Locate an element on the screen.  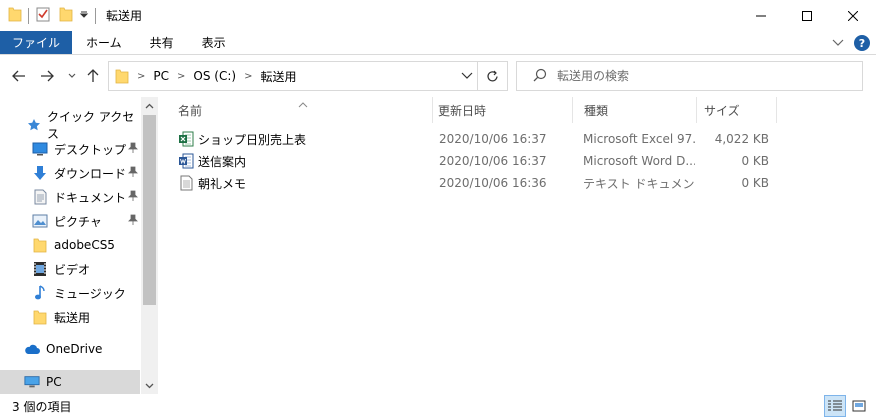
column-header-size: サイズ is located at coordinates (739, 110).